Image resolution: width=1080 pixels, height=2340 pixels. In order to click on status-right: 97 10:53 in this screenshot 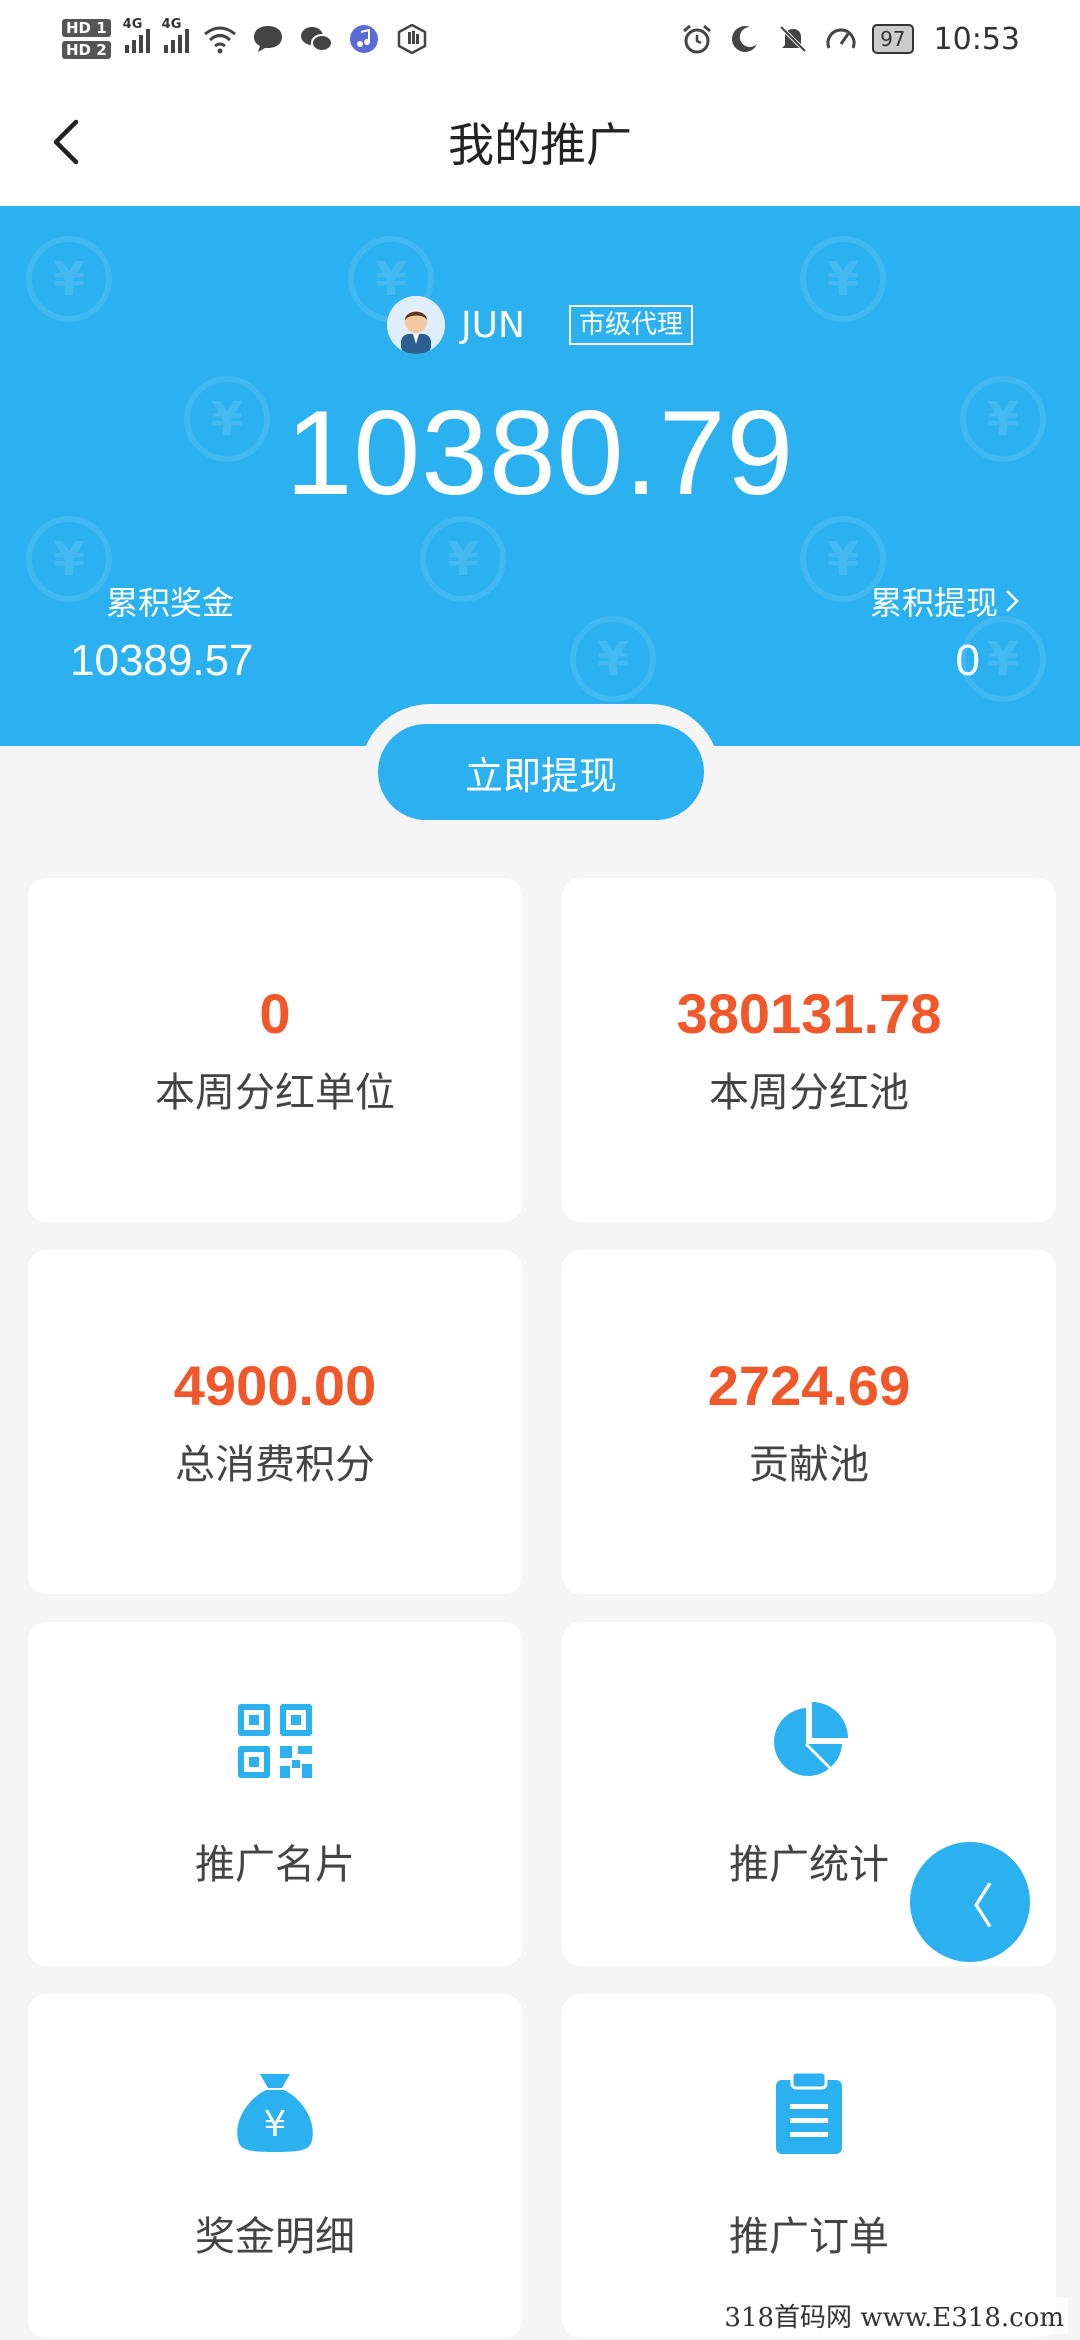, I will do `click(850, 39)`.